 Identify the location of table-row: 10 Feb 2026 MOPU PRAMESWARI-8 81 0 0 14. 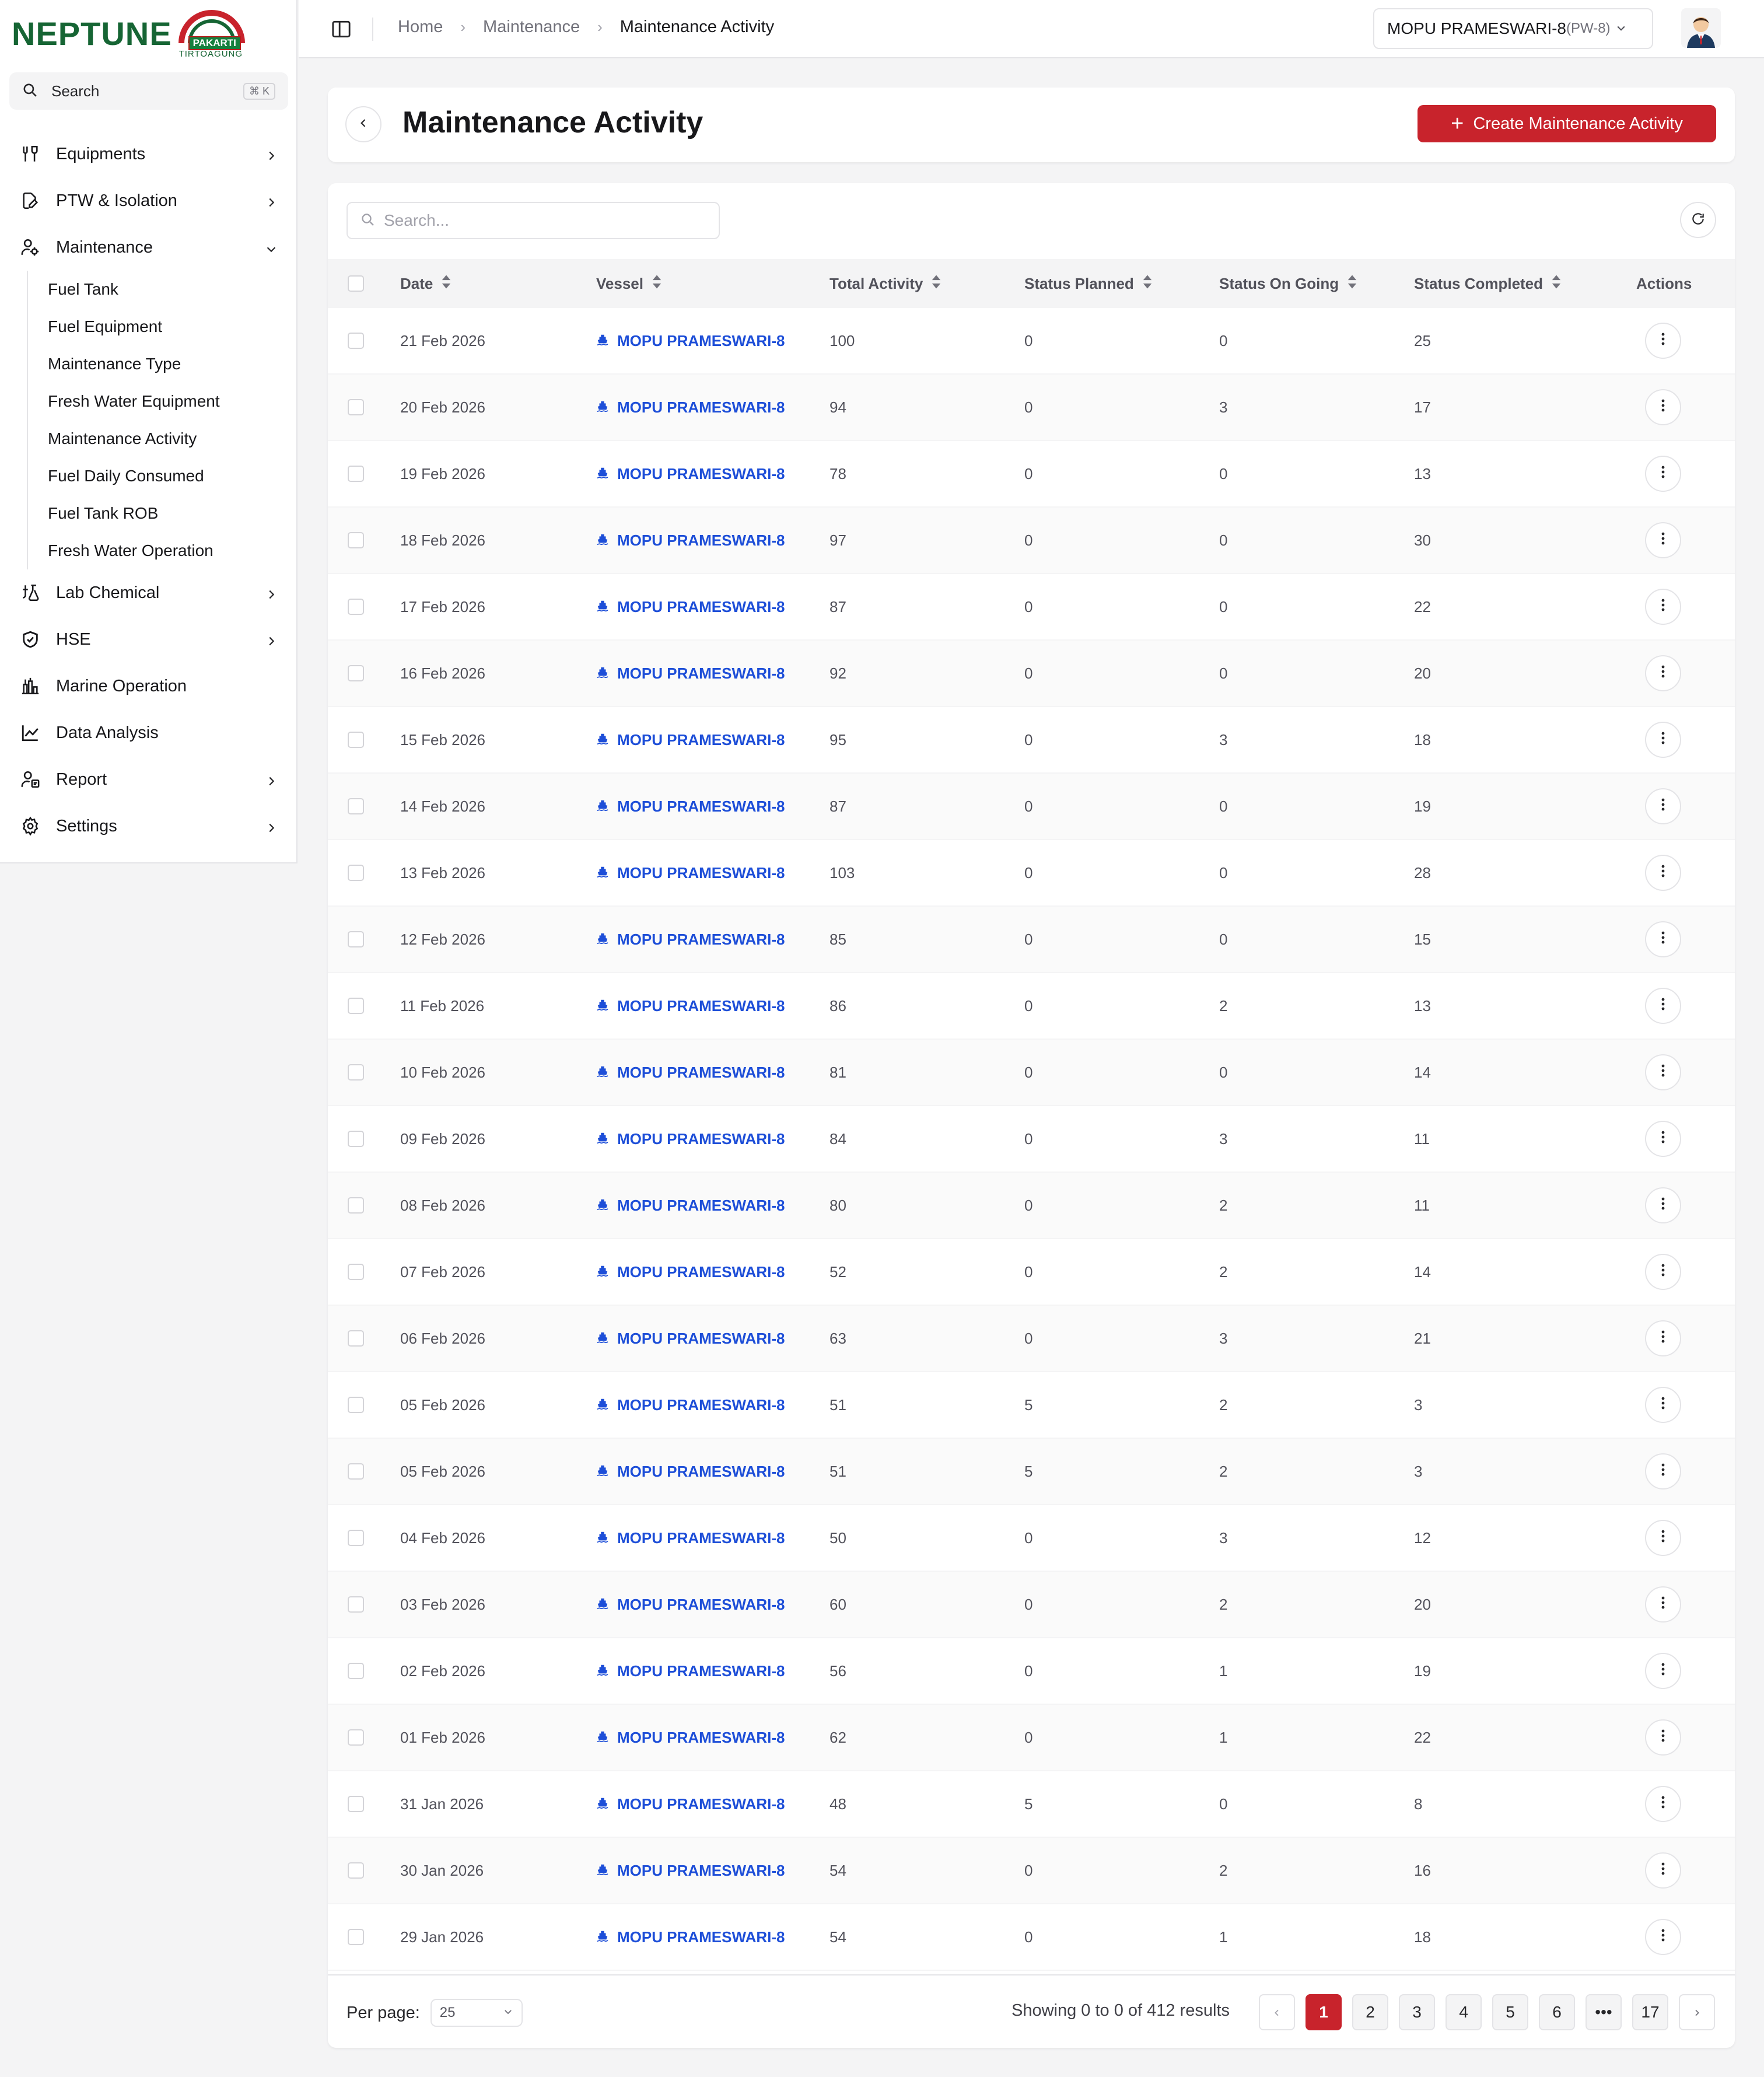
(1031, 1073).